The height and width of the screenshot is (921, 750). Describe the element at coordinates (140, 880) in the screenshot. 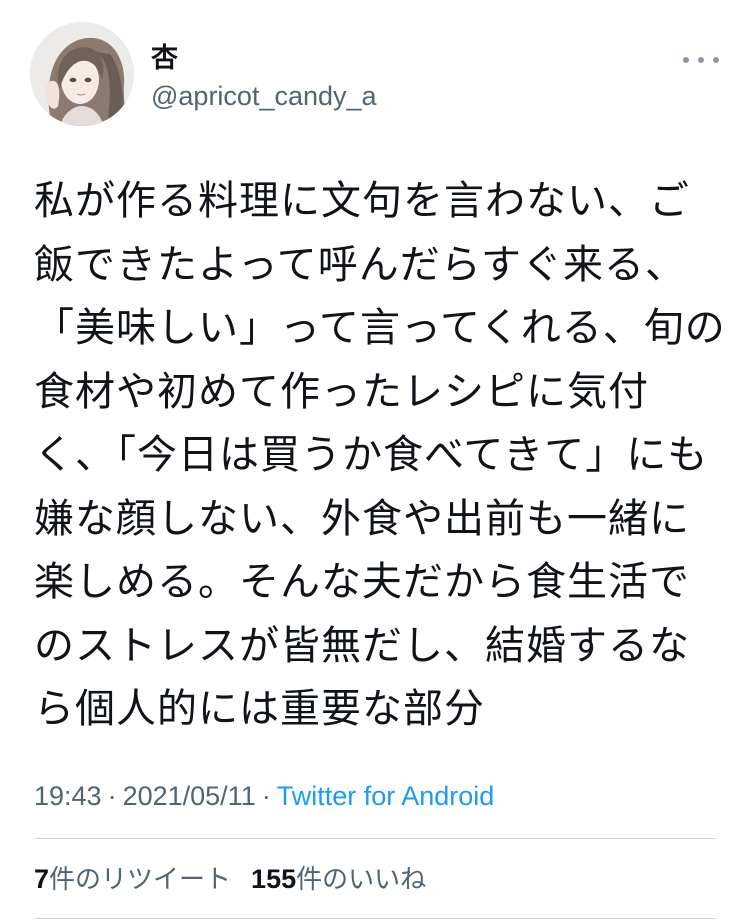

I see `retweets-label: 件のリツイート` at that location.